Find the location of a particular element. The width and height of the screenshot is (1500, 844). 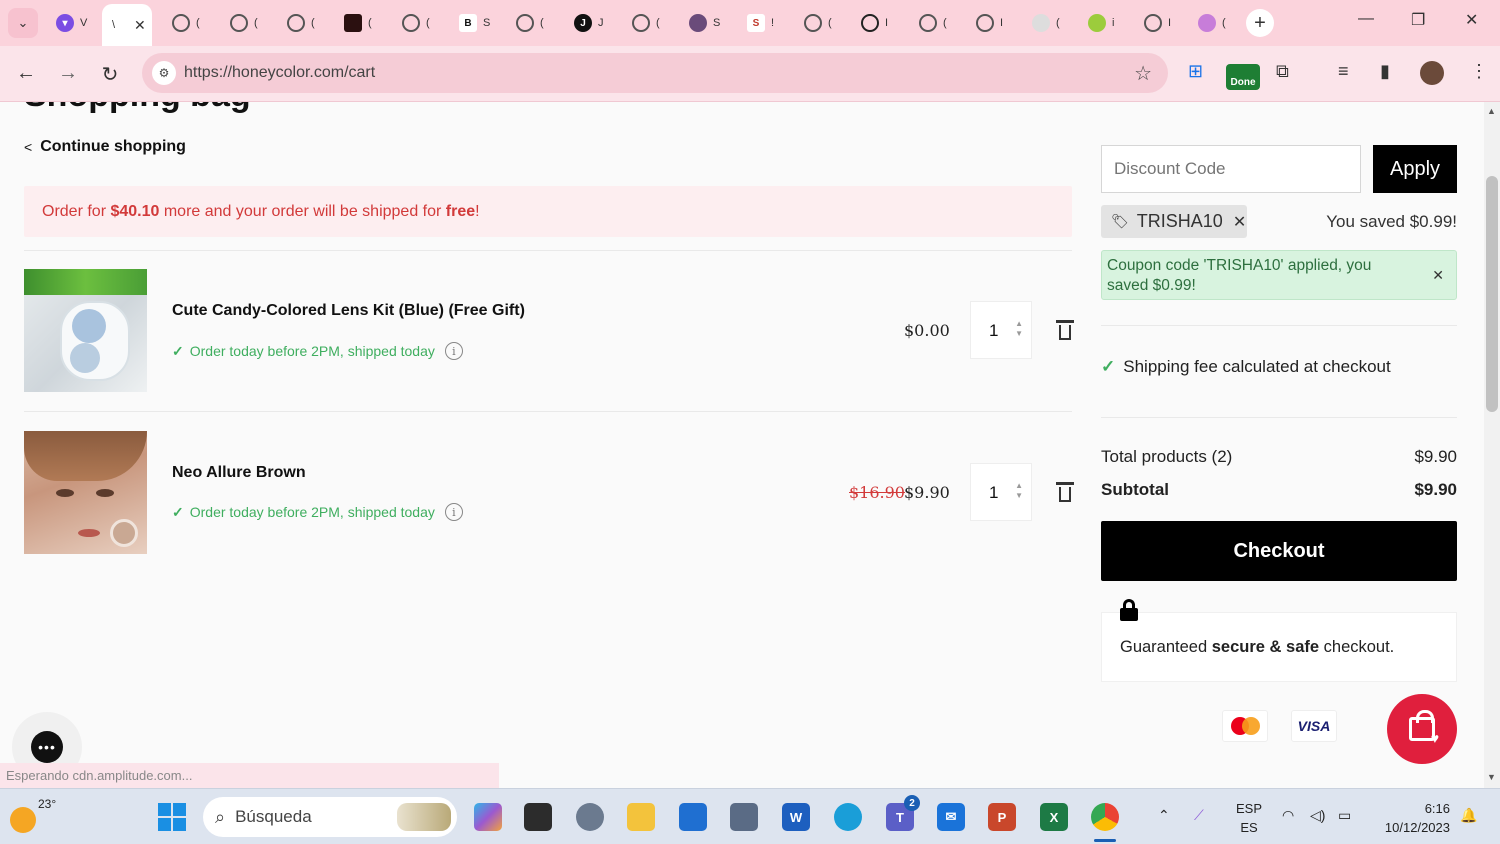

page-scrollbar: ▲ ▼ is located at coordinates (1492, 445).